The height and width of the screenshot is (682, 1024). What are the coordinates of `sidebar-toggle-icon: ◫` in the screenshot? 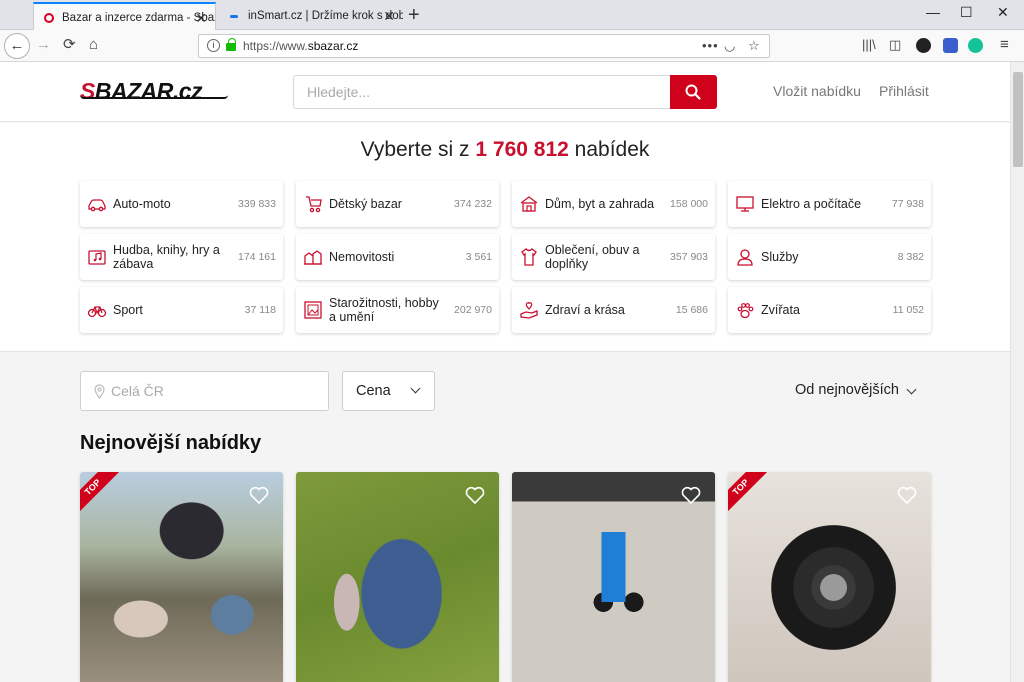 It's located at (895, 45).